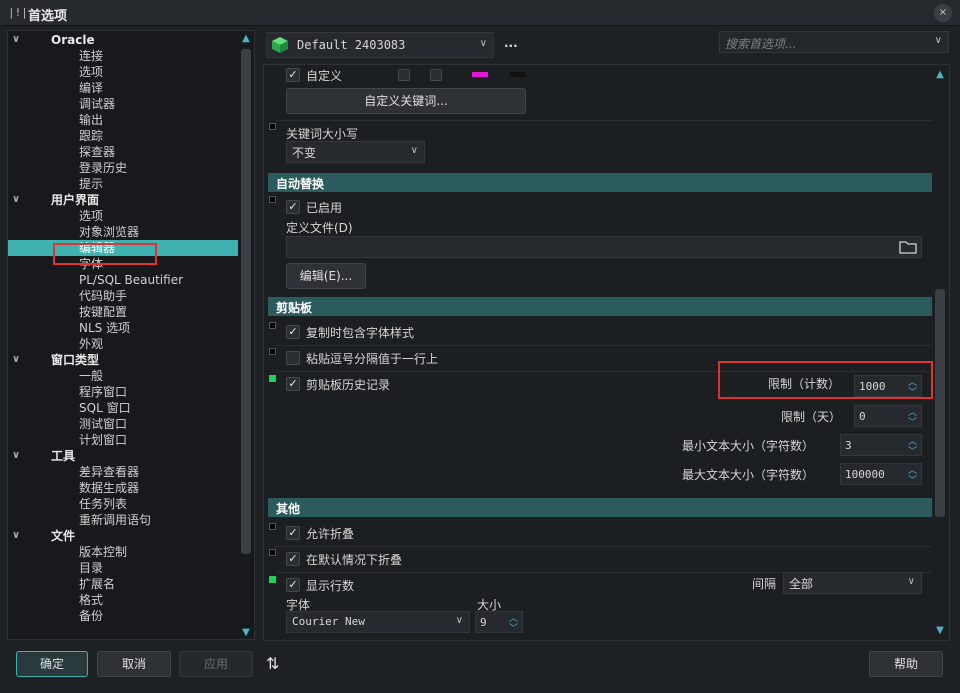 Image resolution: width=960 pixels, height=693 pixels. Describe the element at coordinates (123, 552) in the screenshot. I see `tree-item: 版本控制` at that location.